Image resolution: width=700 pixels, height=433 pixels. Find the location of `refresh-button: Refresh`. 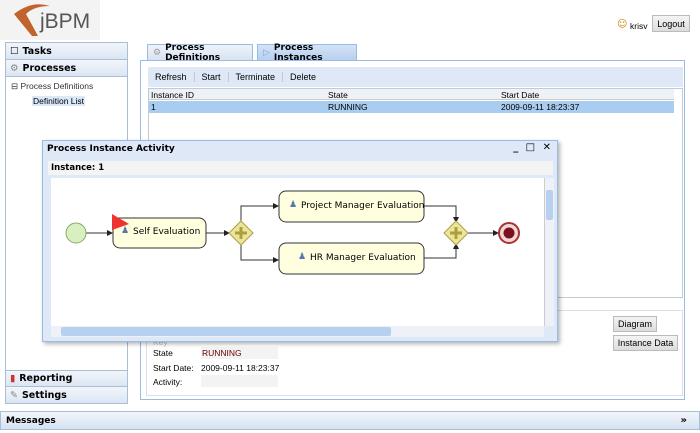

refresh-button: Refresh is located at coordinates (171, 77).